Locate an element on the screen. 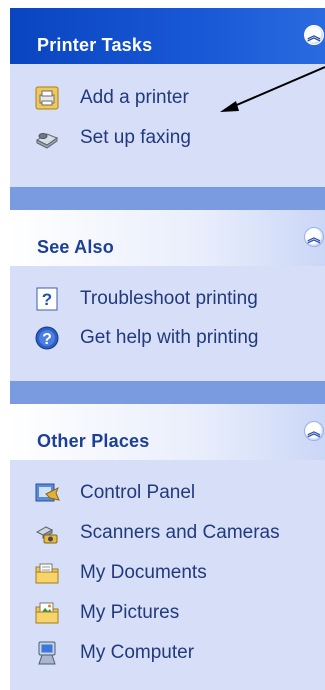 The height and width of the screenshot is (690, 325). place-my-documents: My Documents is located at coordinates (120, 573).